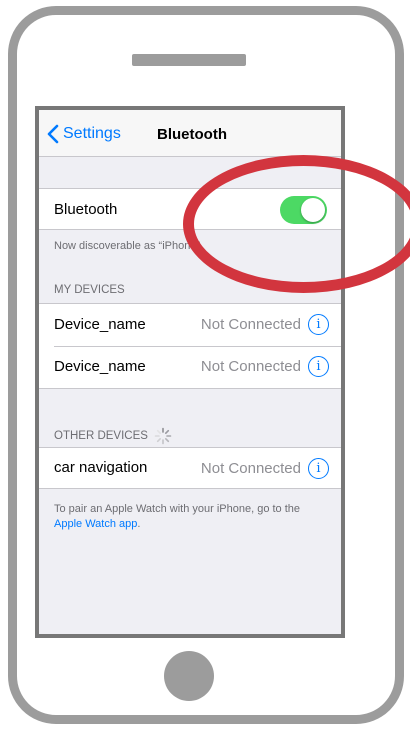  I want to click on toggle-knob, so click(313, 210).